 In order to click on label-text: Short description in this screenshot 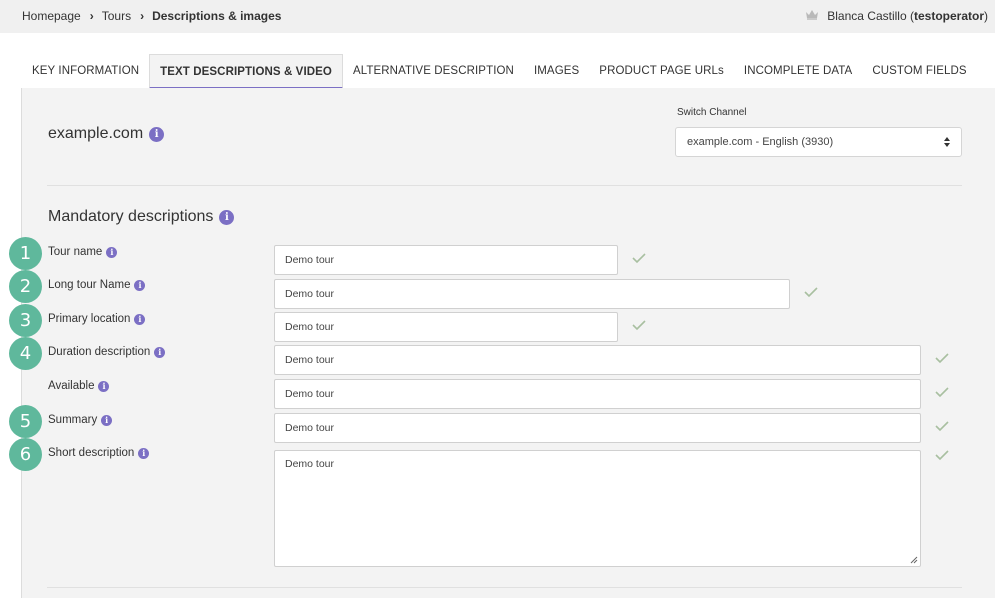, I will do `click(91, 453)`.